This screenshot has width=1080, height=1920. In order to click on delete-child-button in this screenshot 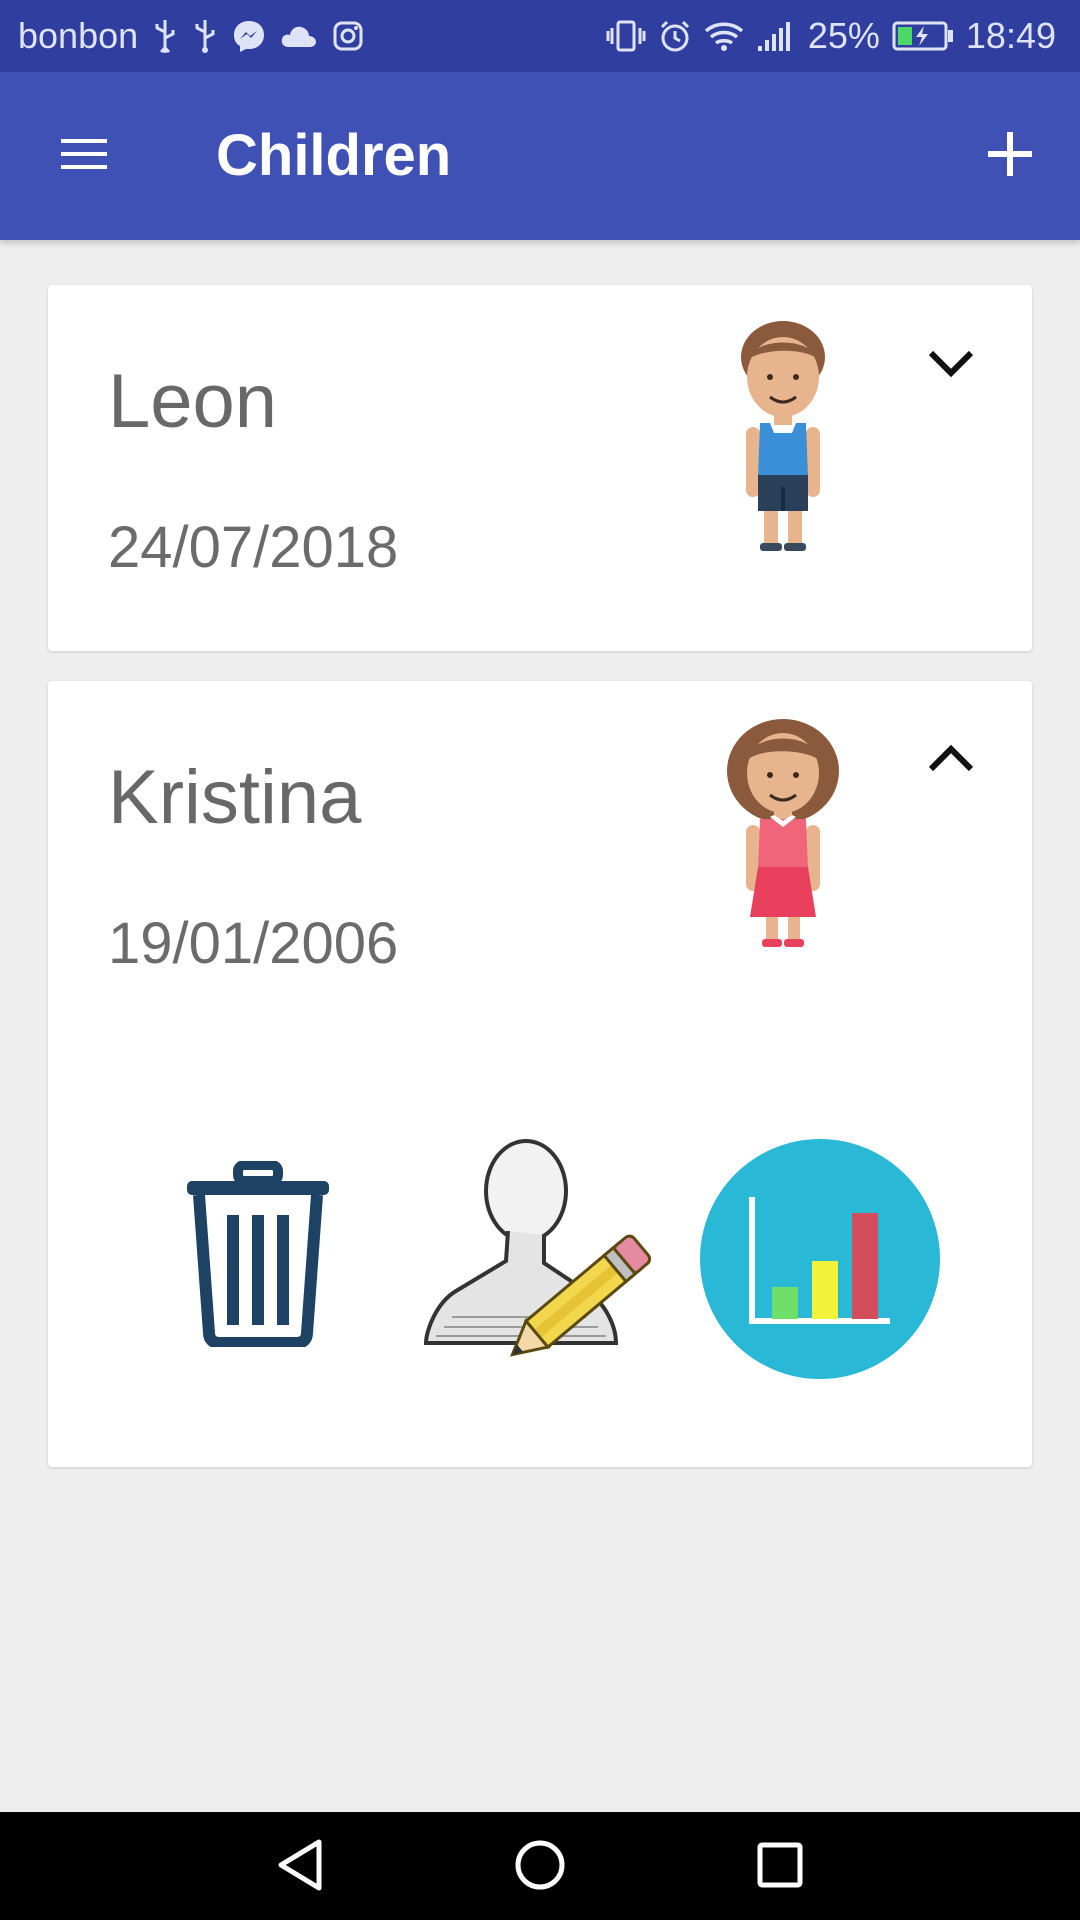, I will do `click(258, 1256)`.